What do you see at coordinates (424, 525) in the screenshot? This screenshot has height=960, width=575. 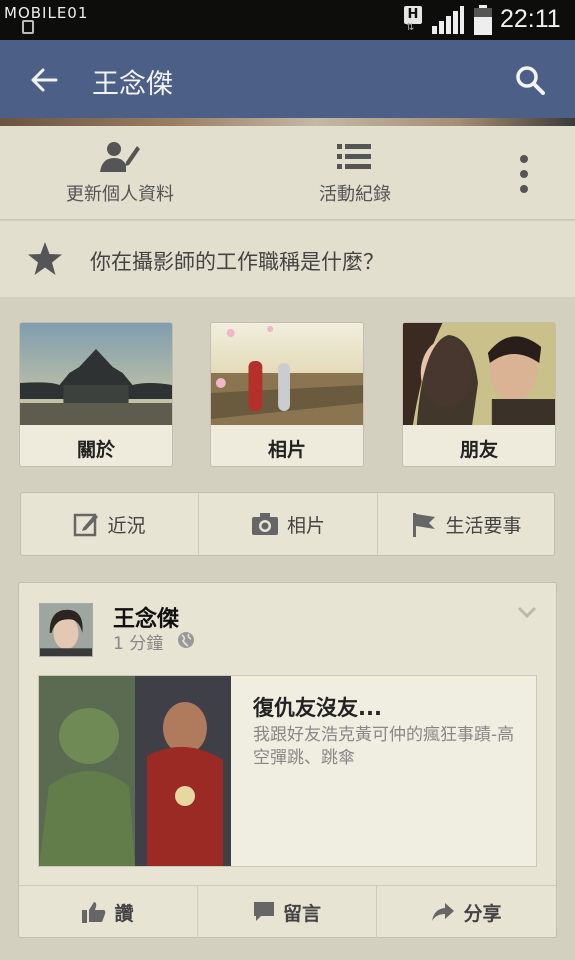 I see `flag-icon` at bounding box center [424, 525].